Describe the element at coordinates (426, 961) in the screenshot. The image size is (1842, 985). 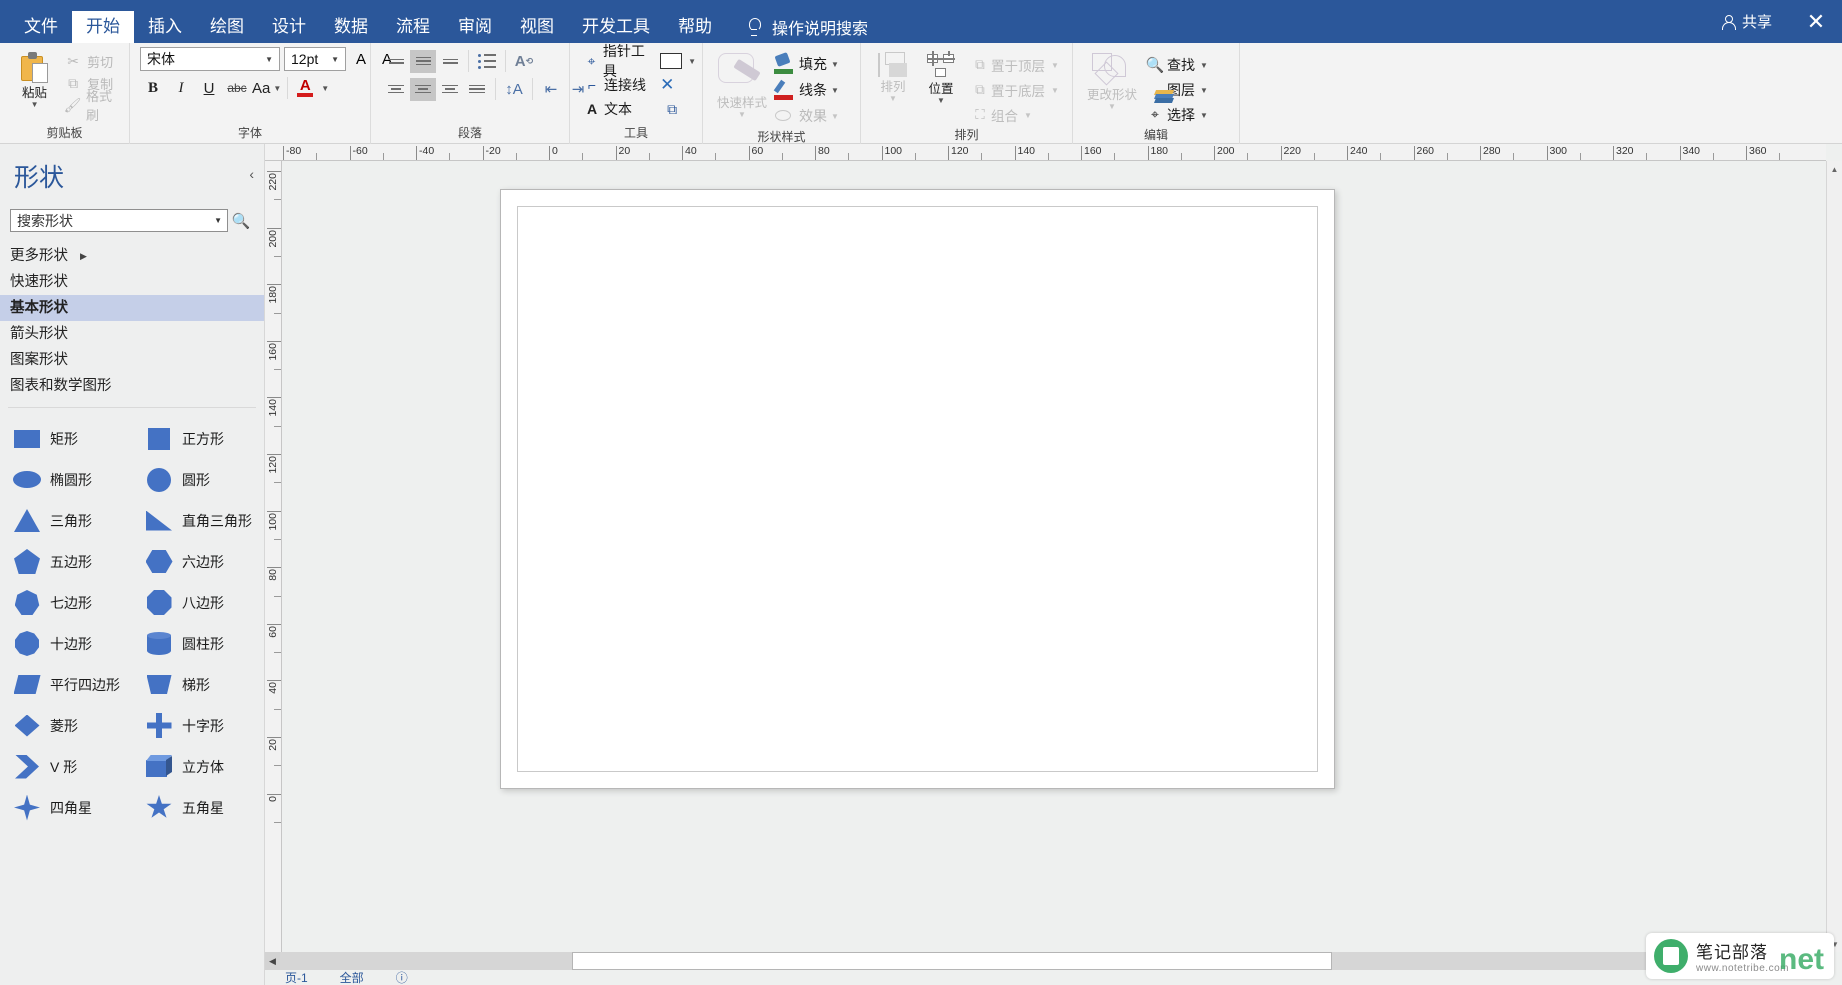
I see `scroll-track` at that location.